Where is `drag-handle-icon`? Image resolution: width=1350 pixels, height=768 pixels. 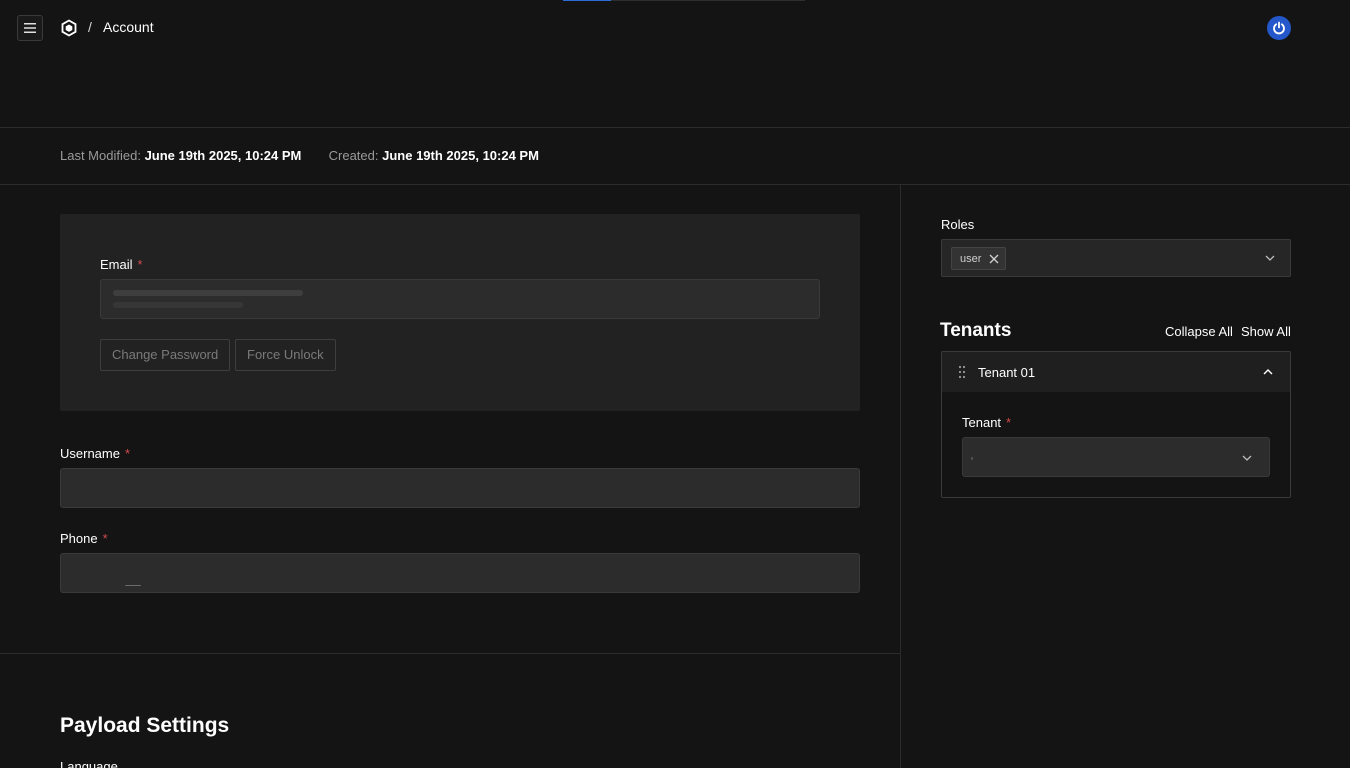 drag-handle-icon is located at coordinates (962, 372).